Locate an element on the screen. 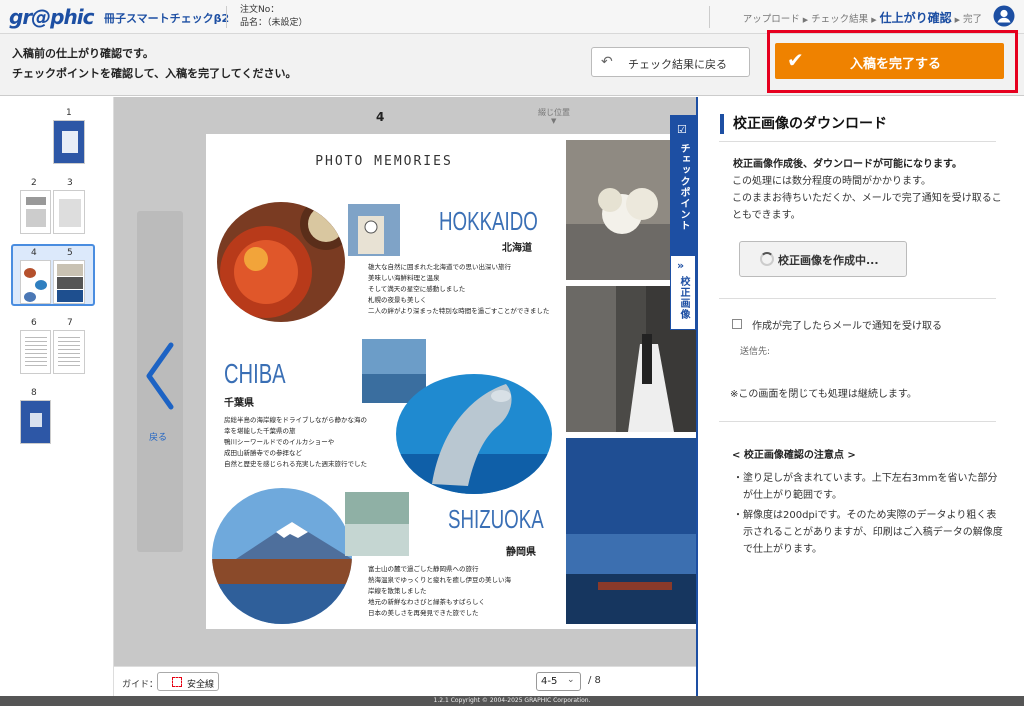 The image size is (1024, 706). checkbox-icon: ☑ is located at coordinates (682, 129).